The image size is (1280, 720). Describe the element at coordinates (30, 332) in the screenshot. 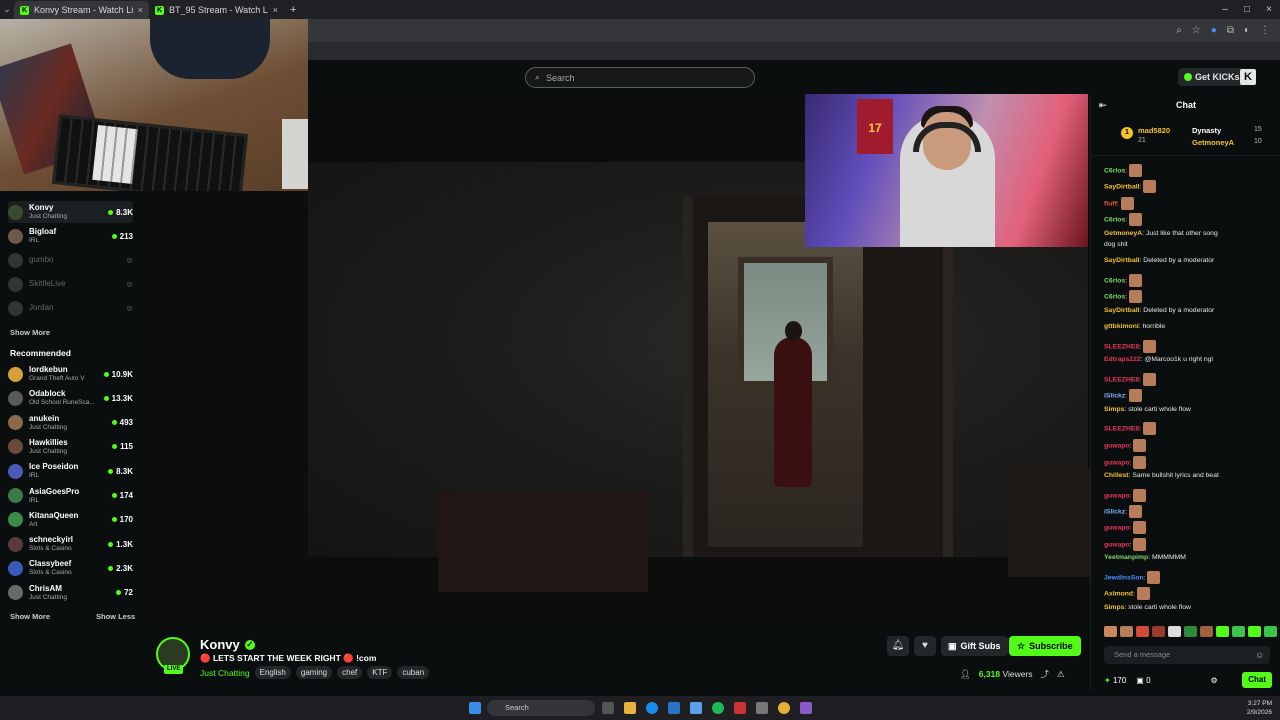

I see `show-more-following-link: Show More` at that location.